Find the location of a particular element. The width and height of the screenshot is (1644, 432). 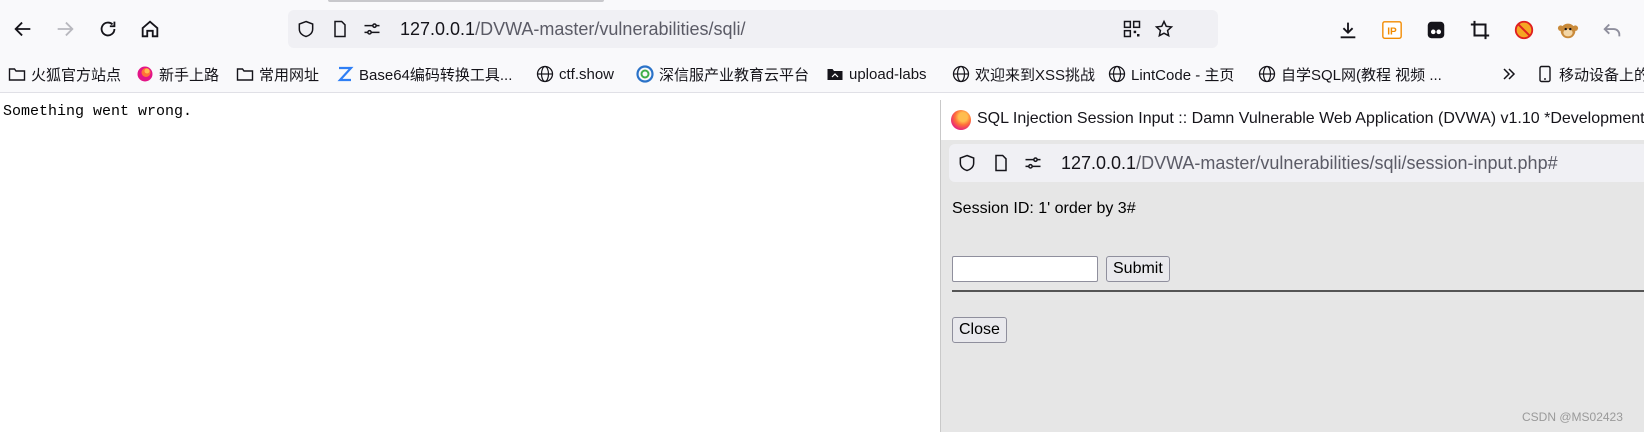

chevron-double-right-icon is located at coordinates (1509, 74).